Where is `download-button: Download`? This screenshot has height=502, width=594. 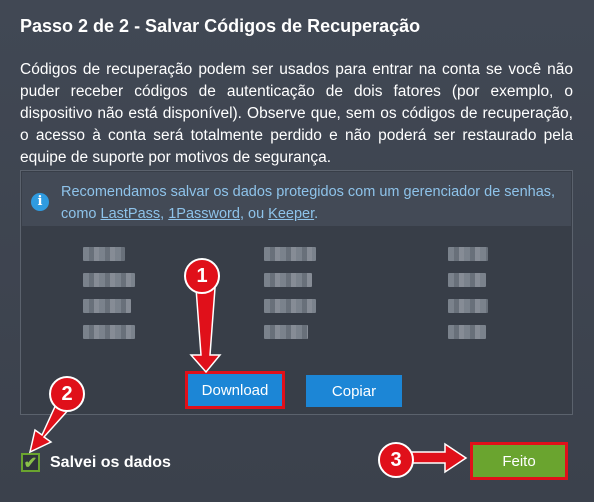
download-button: Download is located at coordinates (235, 390).